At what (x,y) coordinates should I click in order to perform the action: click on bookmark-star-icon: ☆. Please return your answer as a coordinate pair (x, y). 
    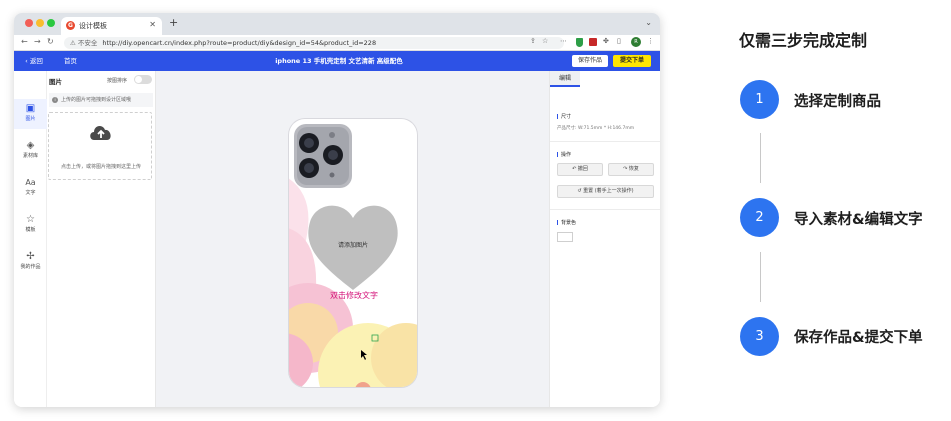
    Looking at the image, I should click on (545, 41).